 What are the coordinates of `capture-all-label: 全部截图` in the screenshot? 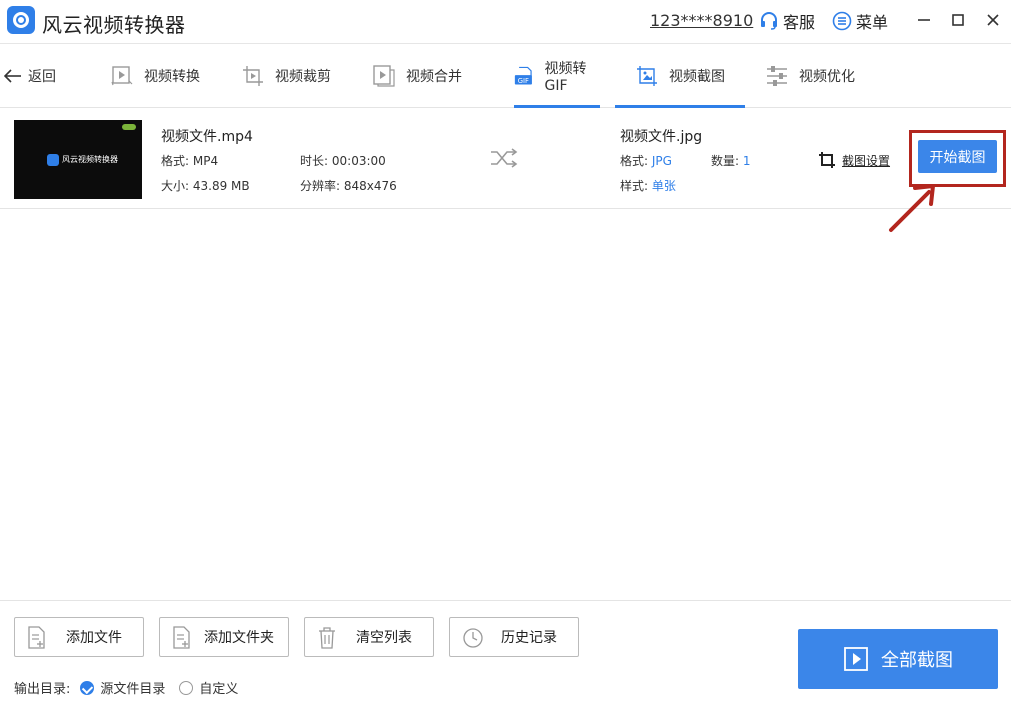 It's located at (917, 660).